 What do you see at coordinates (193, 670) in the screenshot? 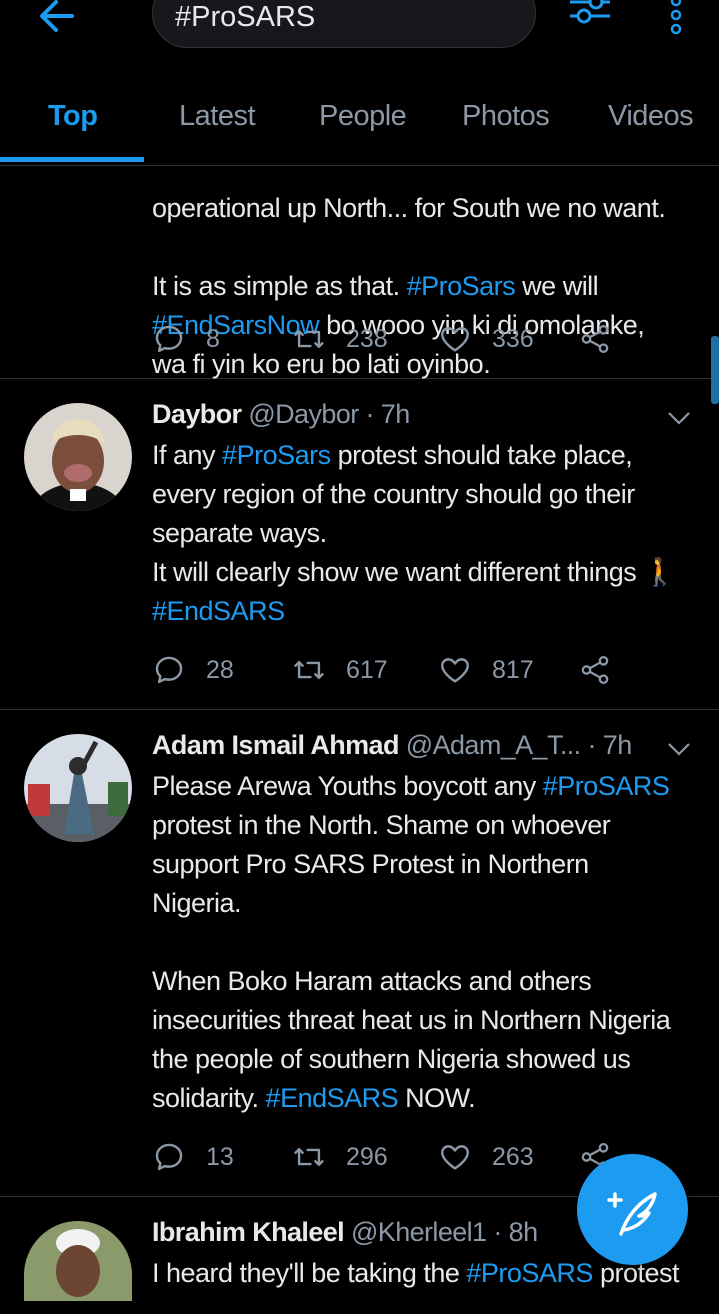
I see `reply-button: 28` at bounding box center [193, 670].